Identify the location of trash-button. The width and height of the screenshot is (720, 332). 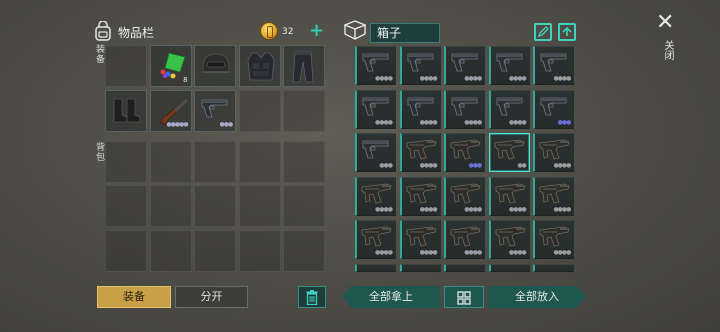
(312, 297).